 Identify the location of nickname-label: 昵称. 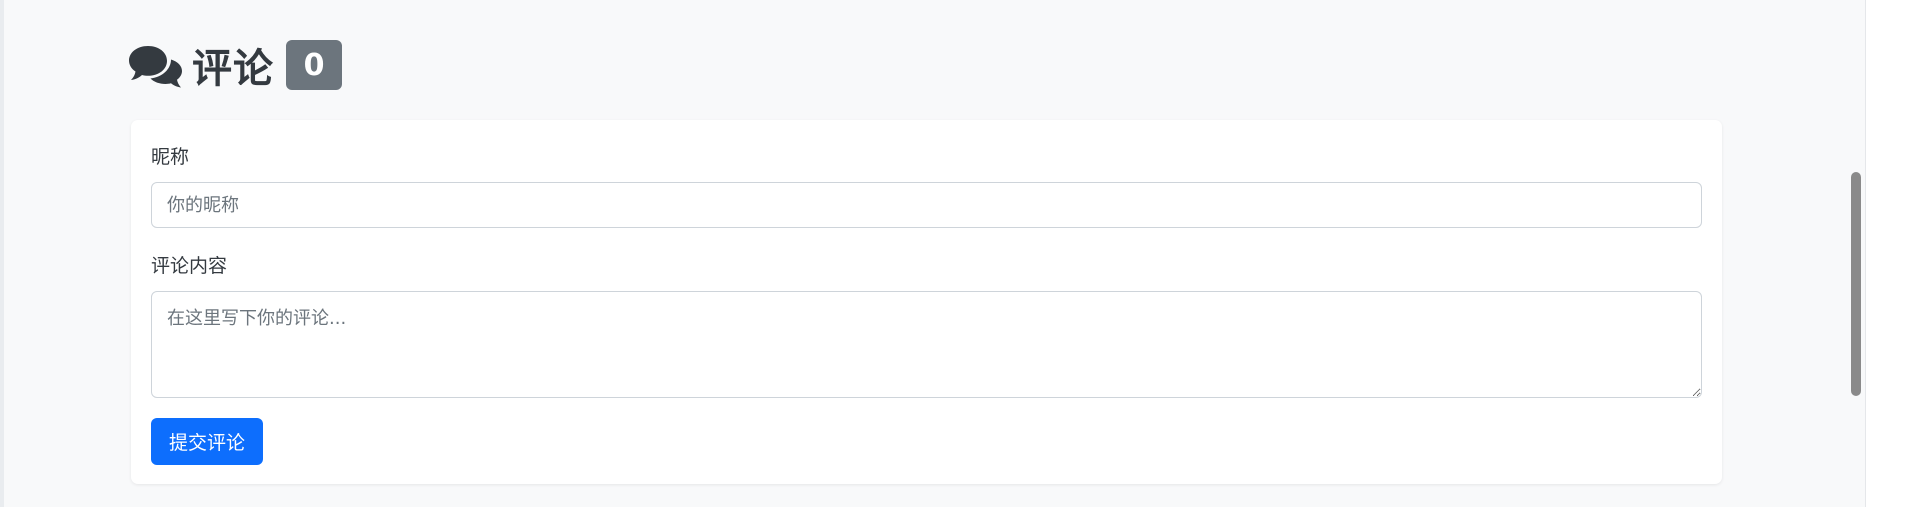
(170, 157).